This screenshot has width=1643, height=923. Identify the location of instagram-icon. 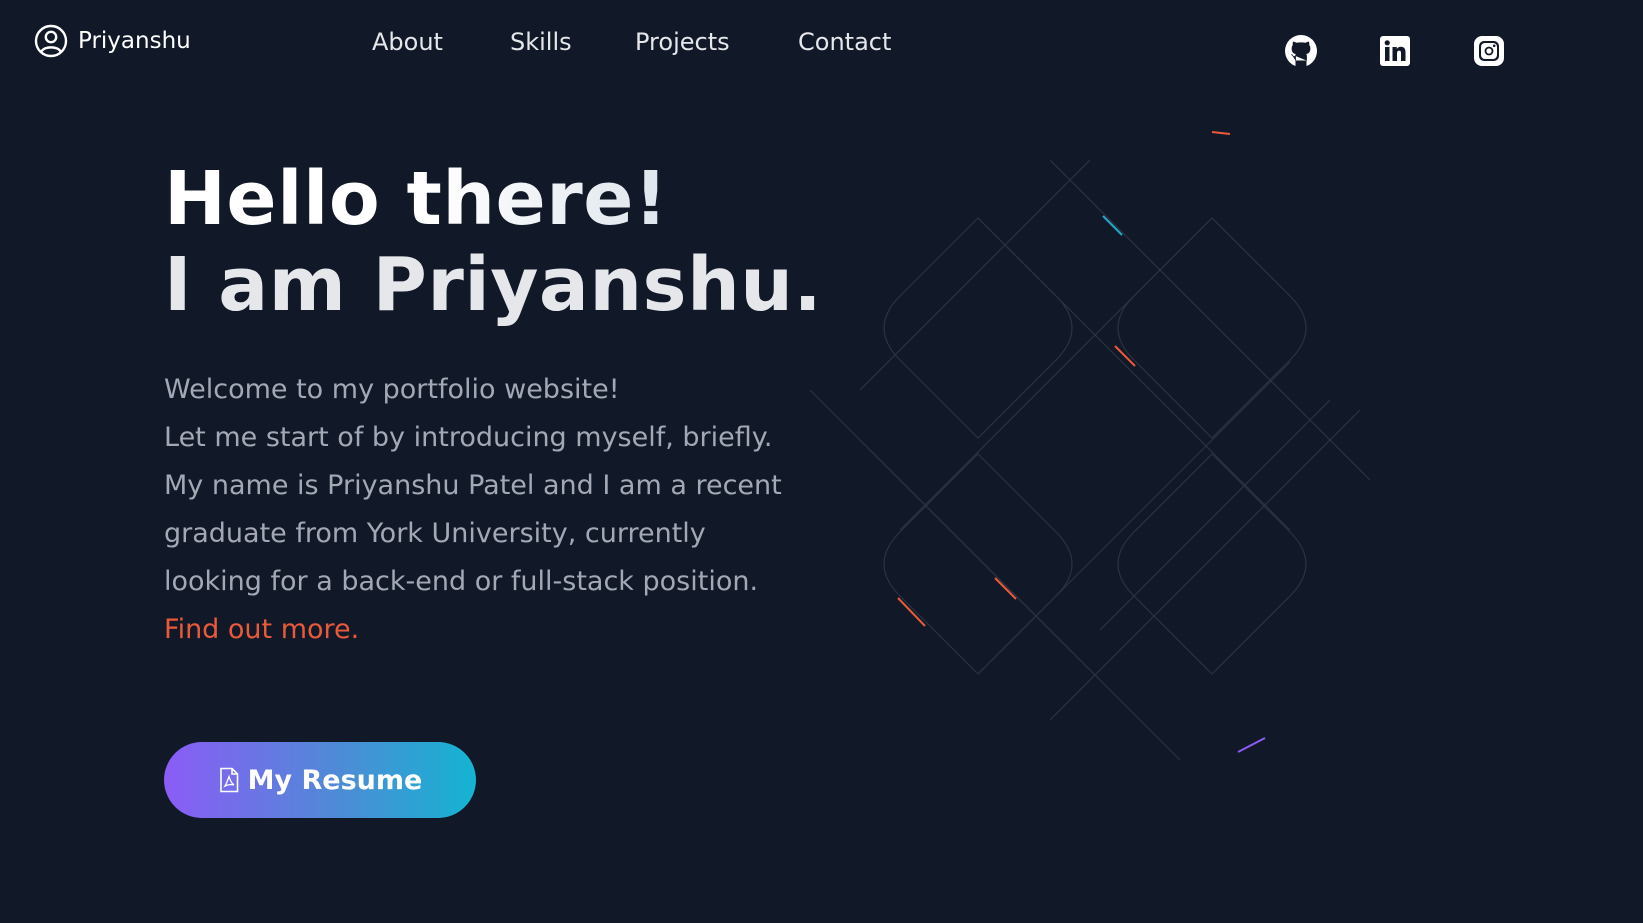
(1489, 51).